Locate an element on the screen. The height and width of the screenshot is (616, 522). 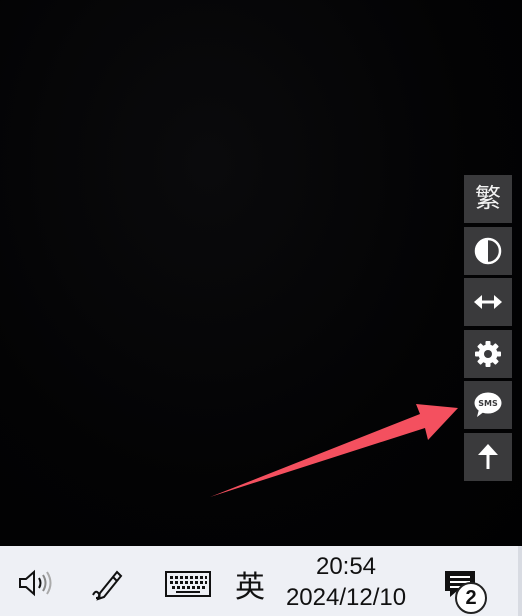
keyboard-icon is located at coordinates (188, 584).